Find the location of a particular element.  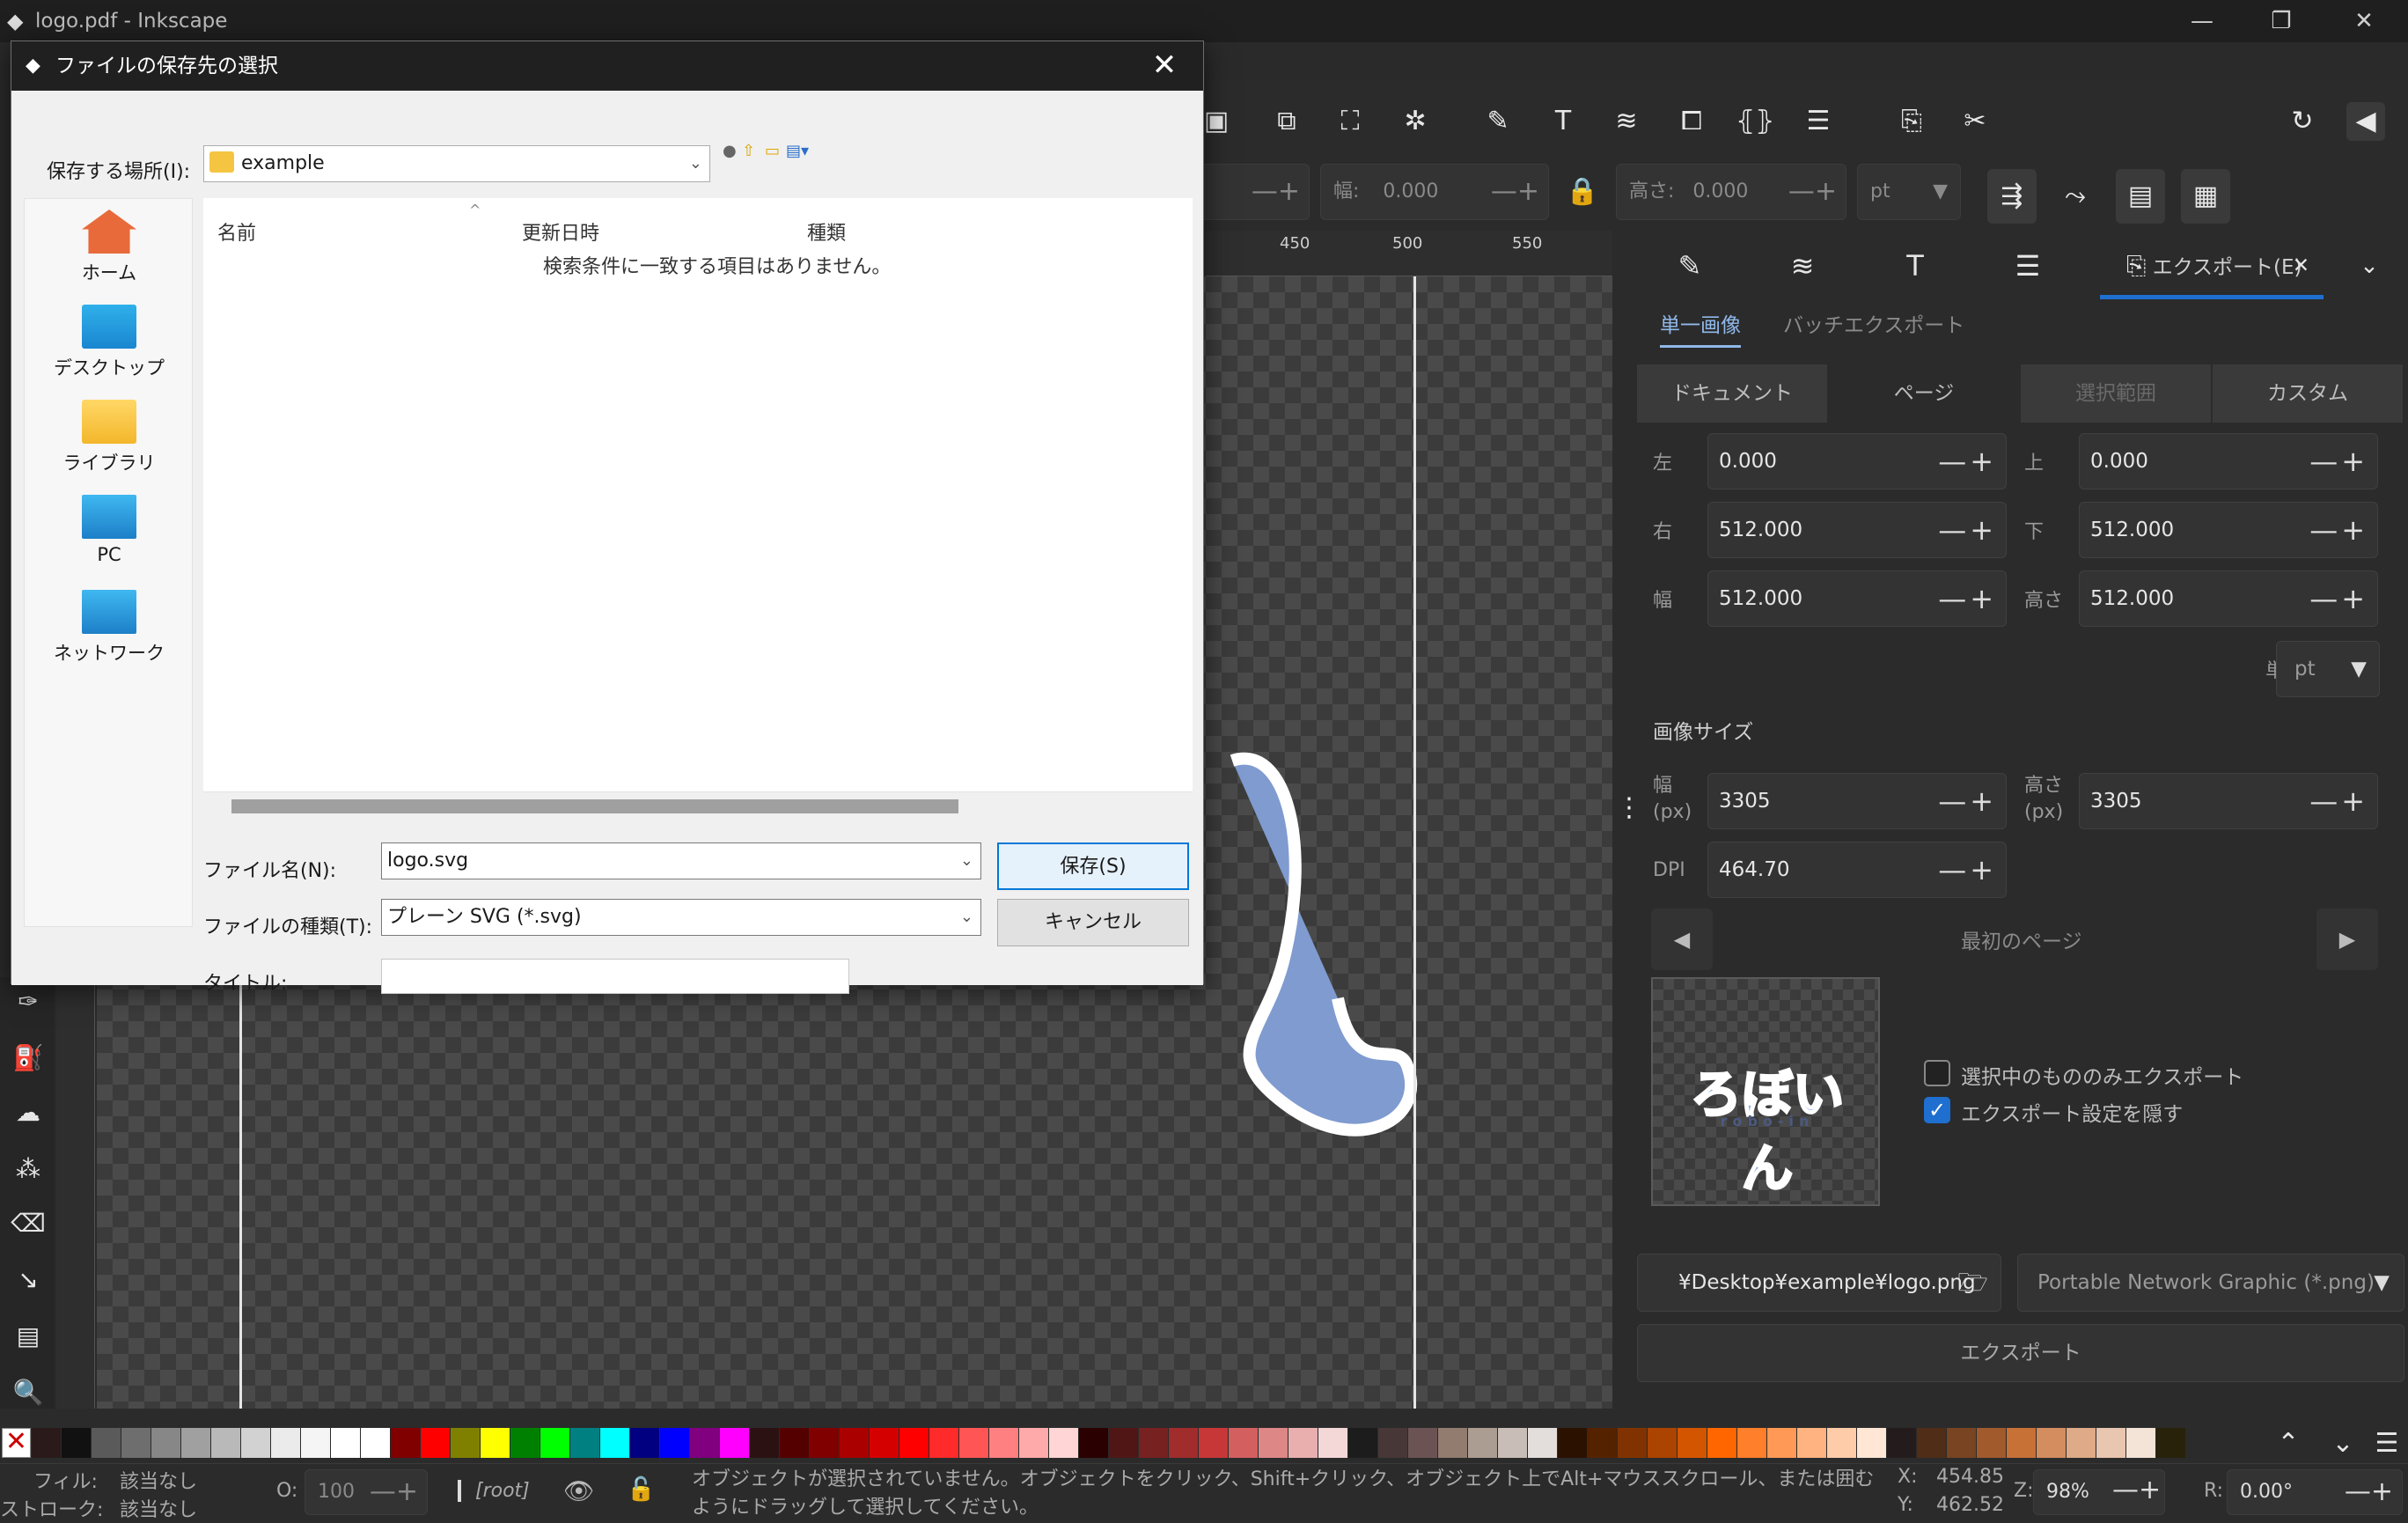

column-modified: 更新日時 is located at coordinates (560, 231).